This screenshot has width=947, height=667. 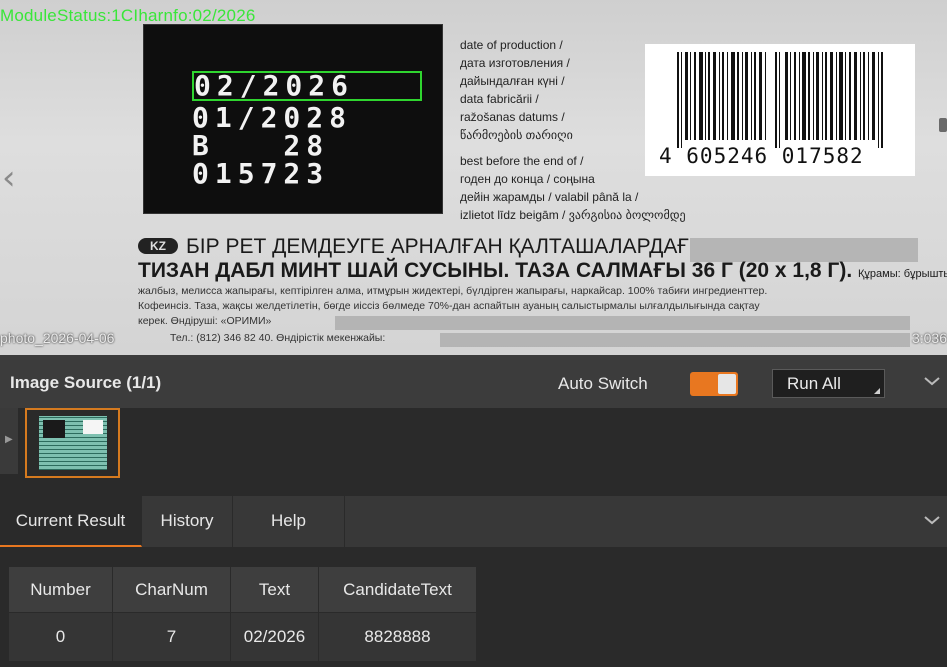 I want to click on image-source-header: Image Source (1/1) Auto Switch Run All, so click(x=473, y=381).